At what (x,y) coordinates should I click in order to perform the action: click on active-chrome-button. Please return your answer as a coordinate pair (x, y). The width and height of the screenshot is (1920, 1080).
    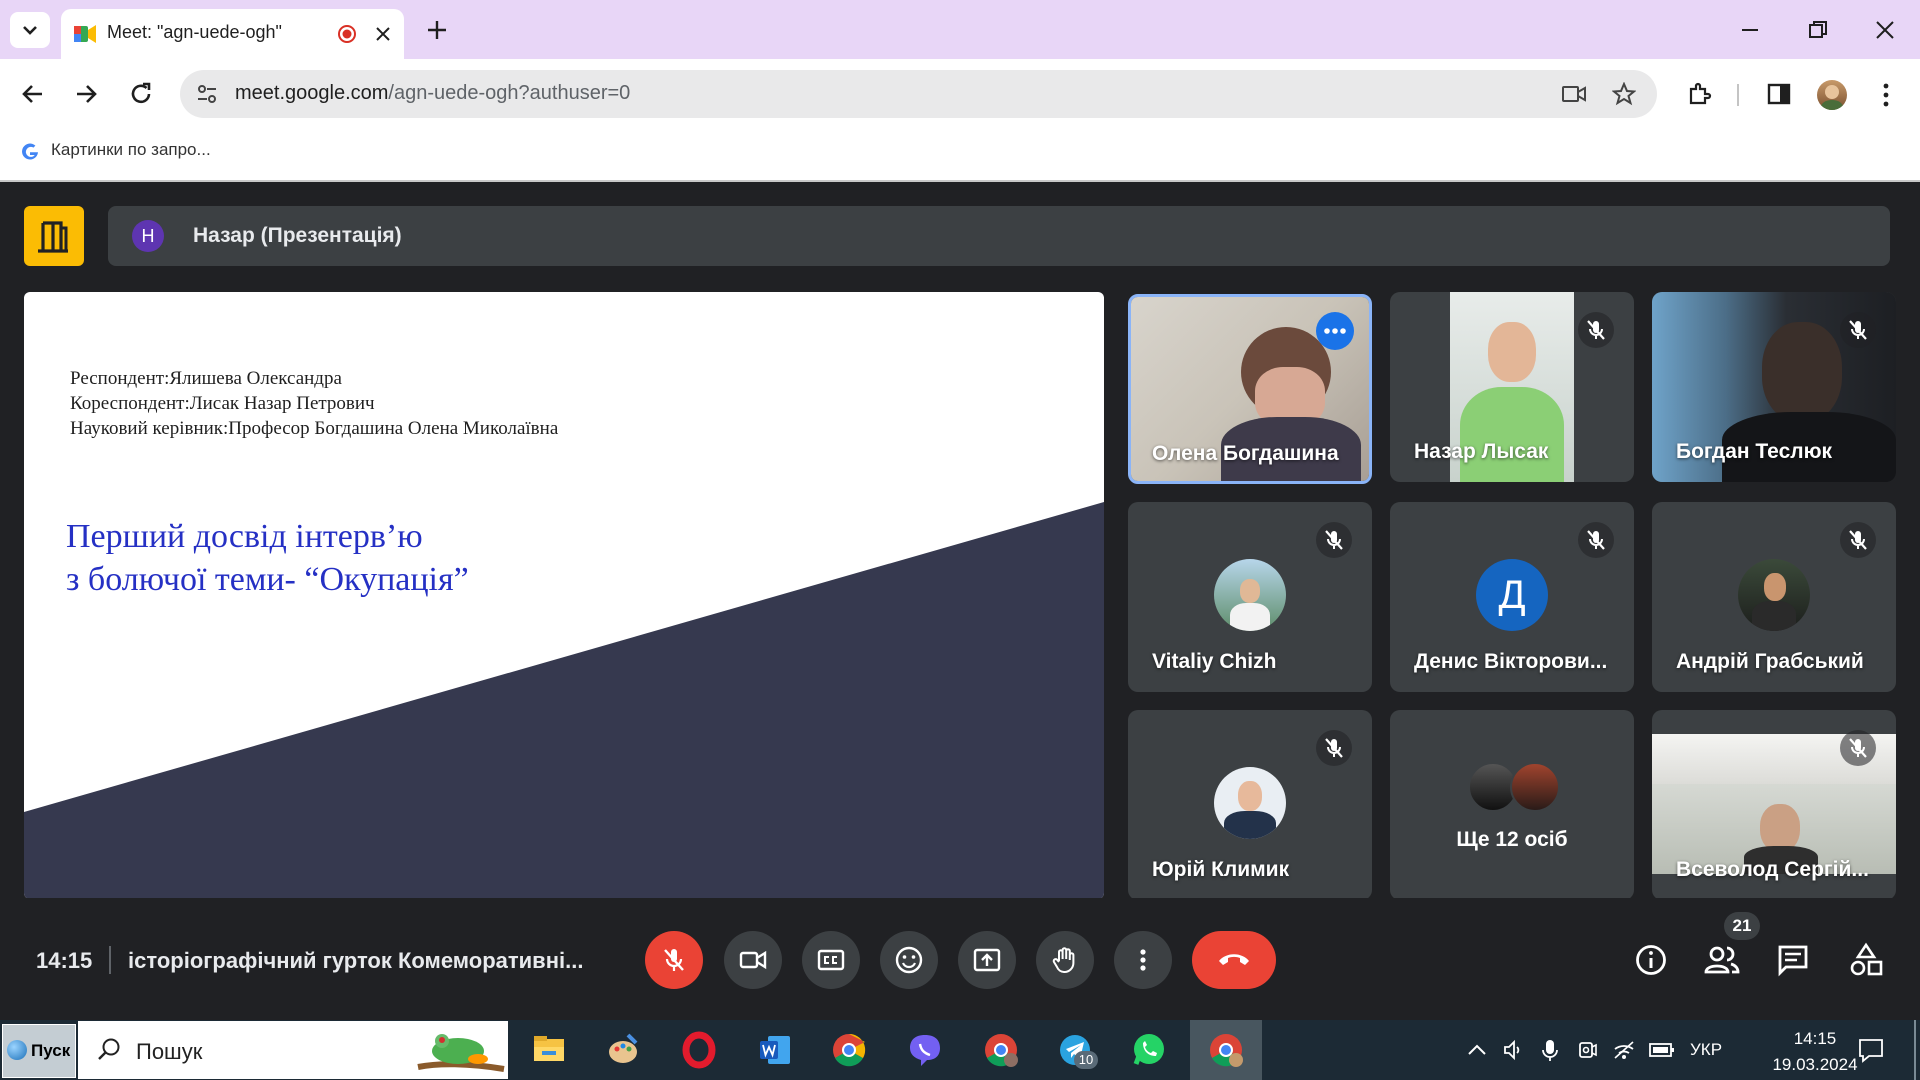
    Looking at the image, I should click on (1226, 1050).